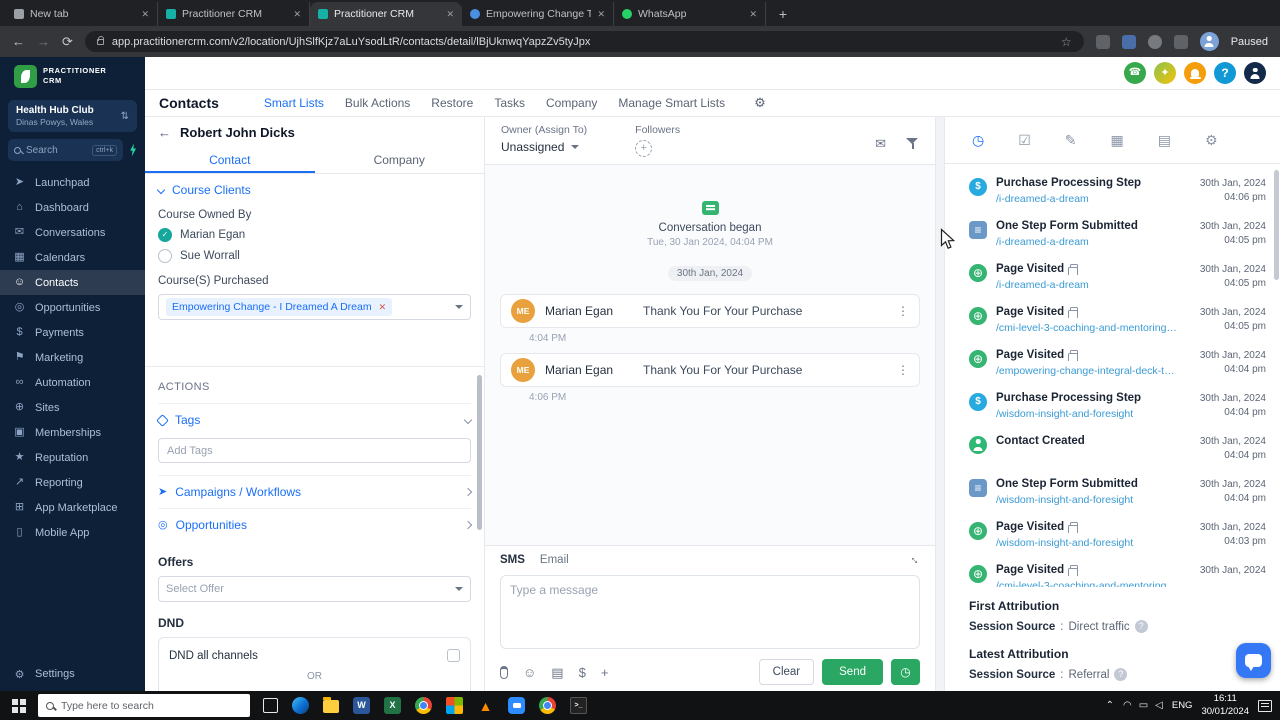 The width and height of the screenshot is (1280, 720). What do you see at coordinates (644, 148) in the screenshot?
I see `add-follower-button: +` at bounding box center [644, 148].